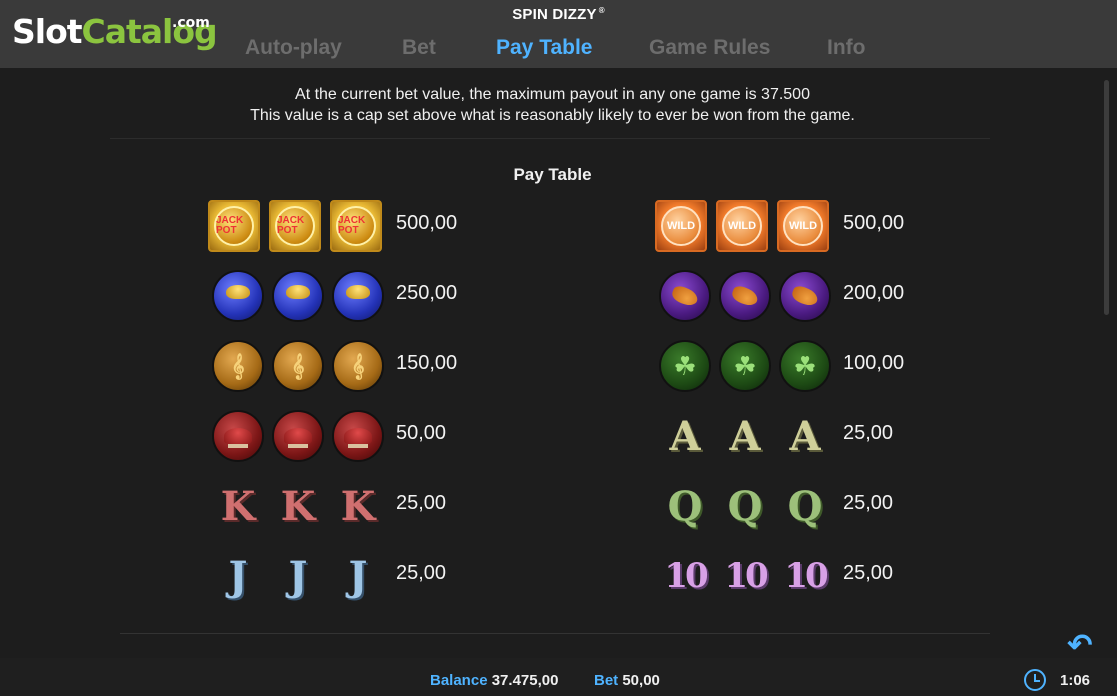 This screenshot has width=1117, height=696. I want to click on balance-display: Balance 37.475,00, so click(494, 680).